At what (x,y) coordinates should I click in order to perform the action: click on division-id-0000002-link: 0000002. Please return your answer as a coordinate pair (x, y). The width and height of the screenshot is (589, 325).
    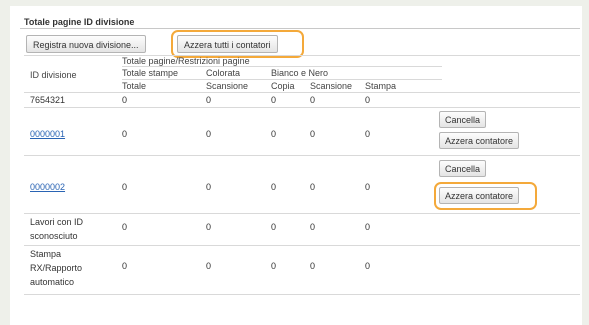
    Looking at the image, I should click on (47, 187).